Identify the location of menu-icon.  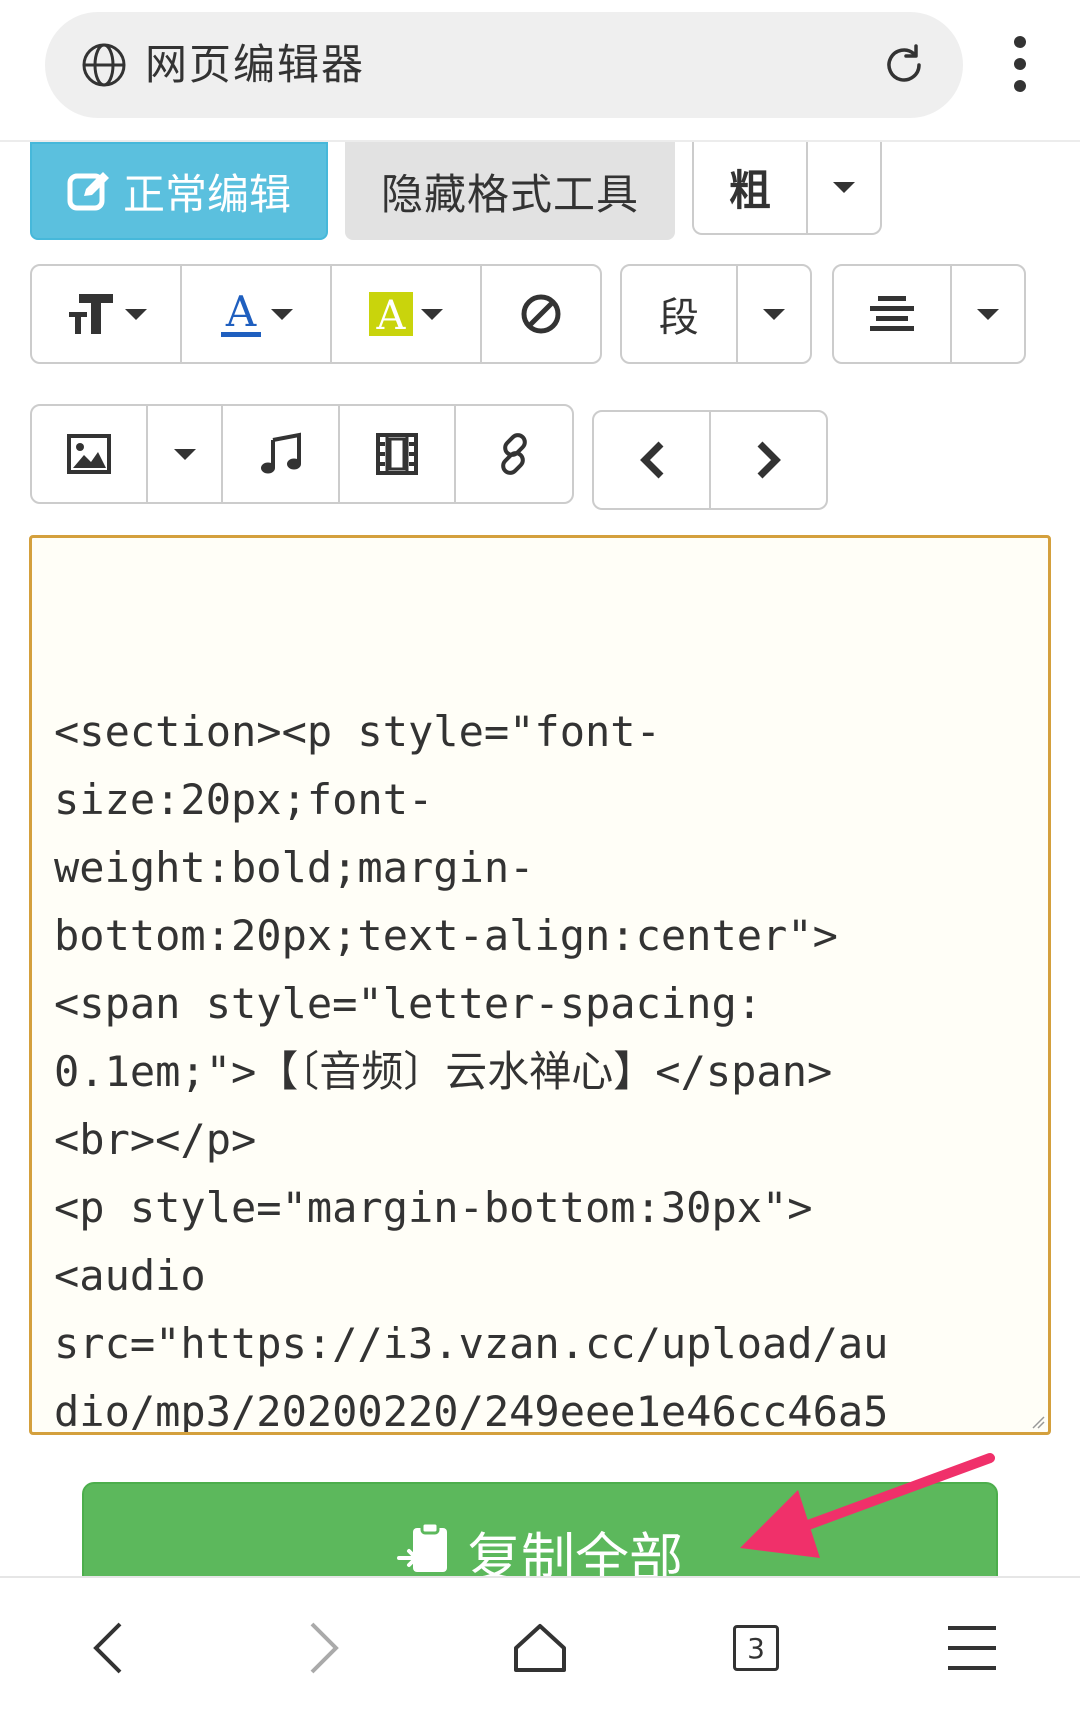
(972, 1648).